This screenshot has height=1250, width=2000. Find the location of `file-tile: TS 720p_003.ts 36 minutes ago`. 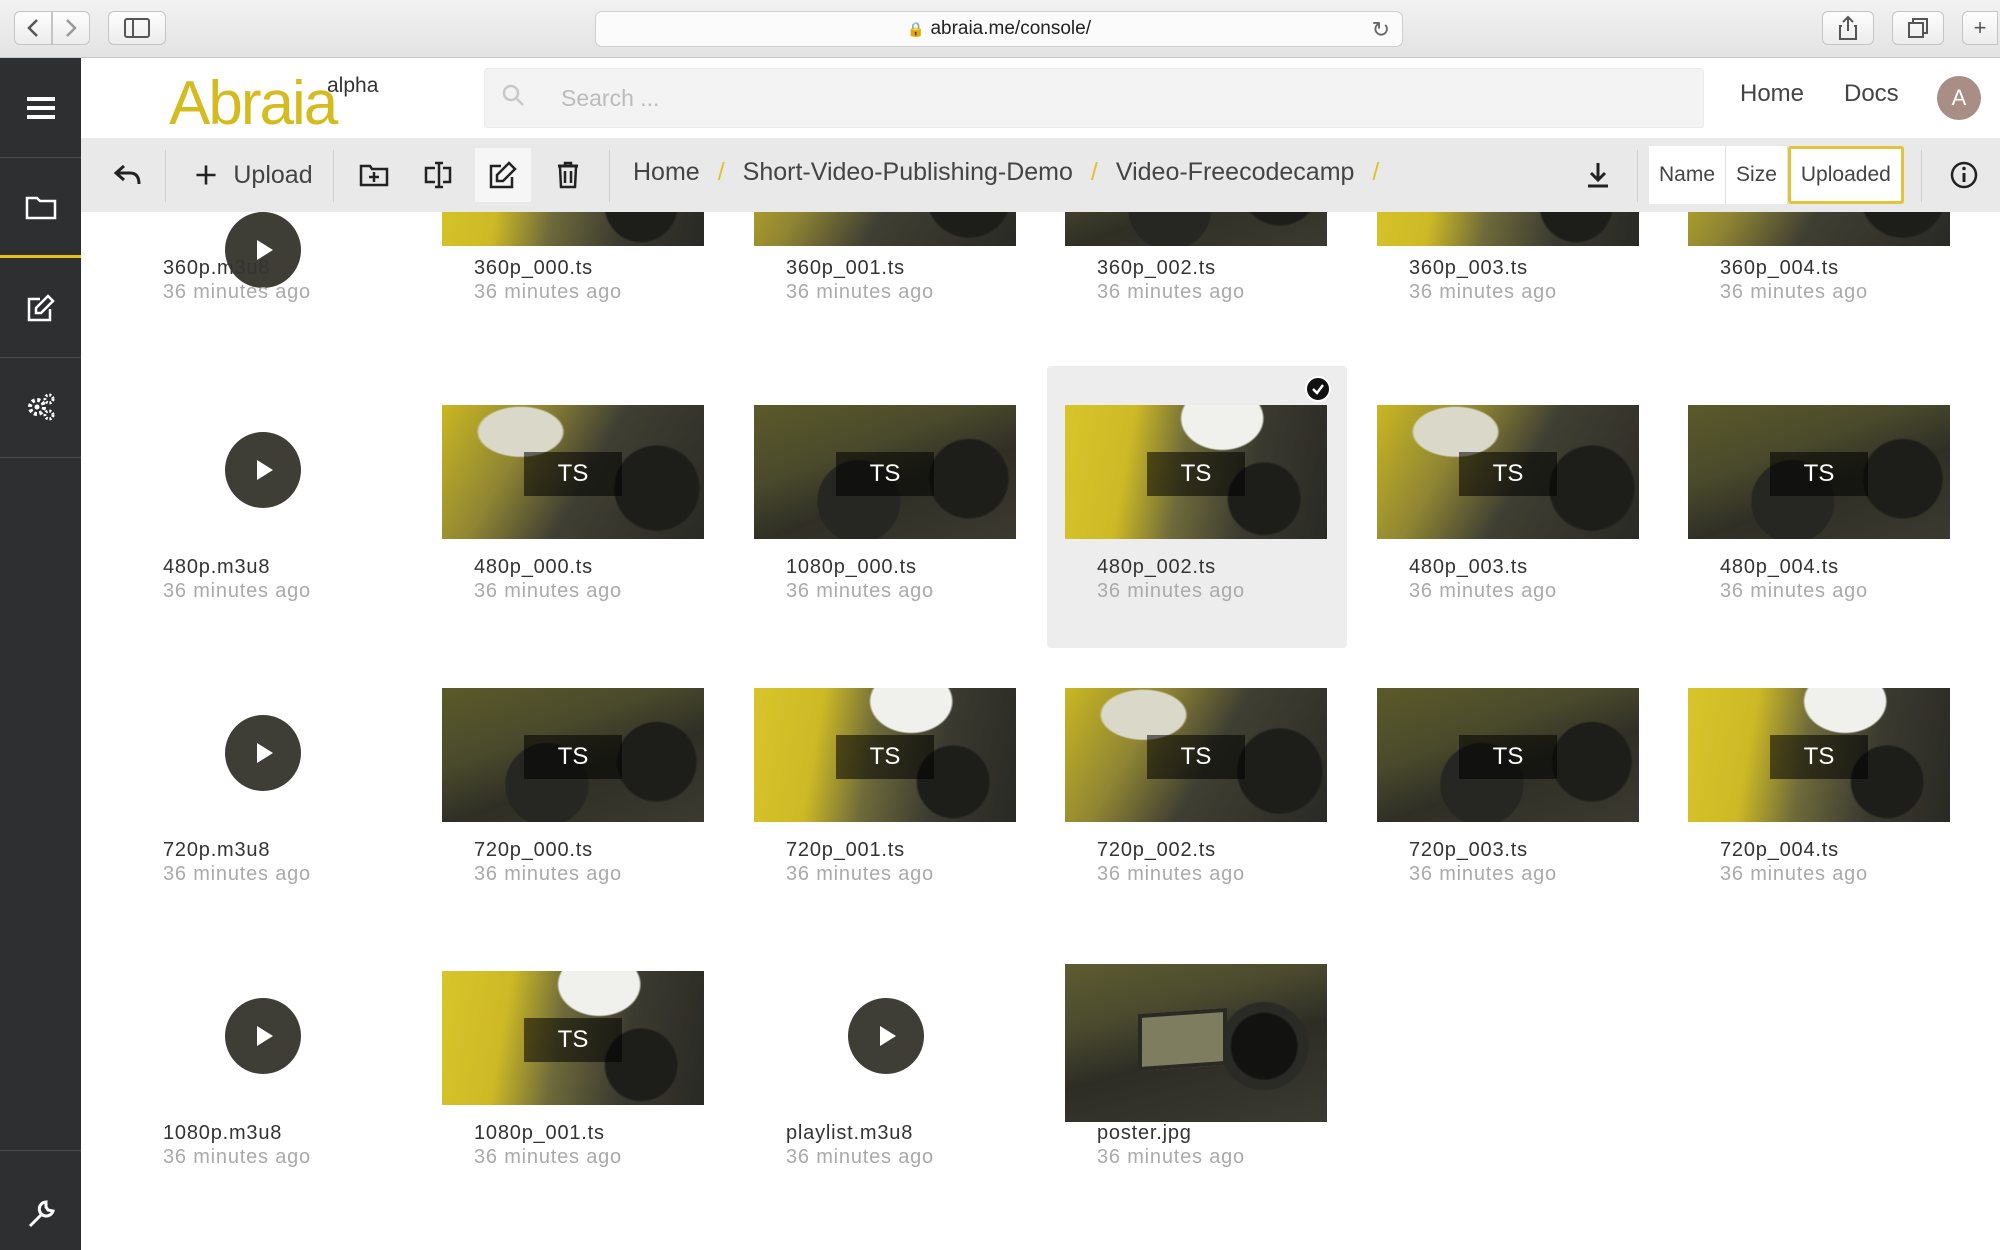

file-tile: TS 720p_003.ts 36 minutes ago is located at coordinates (1509, 790).